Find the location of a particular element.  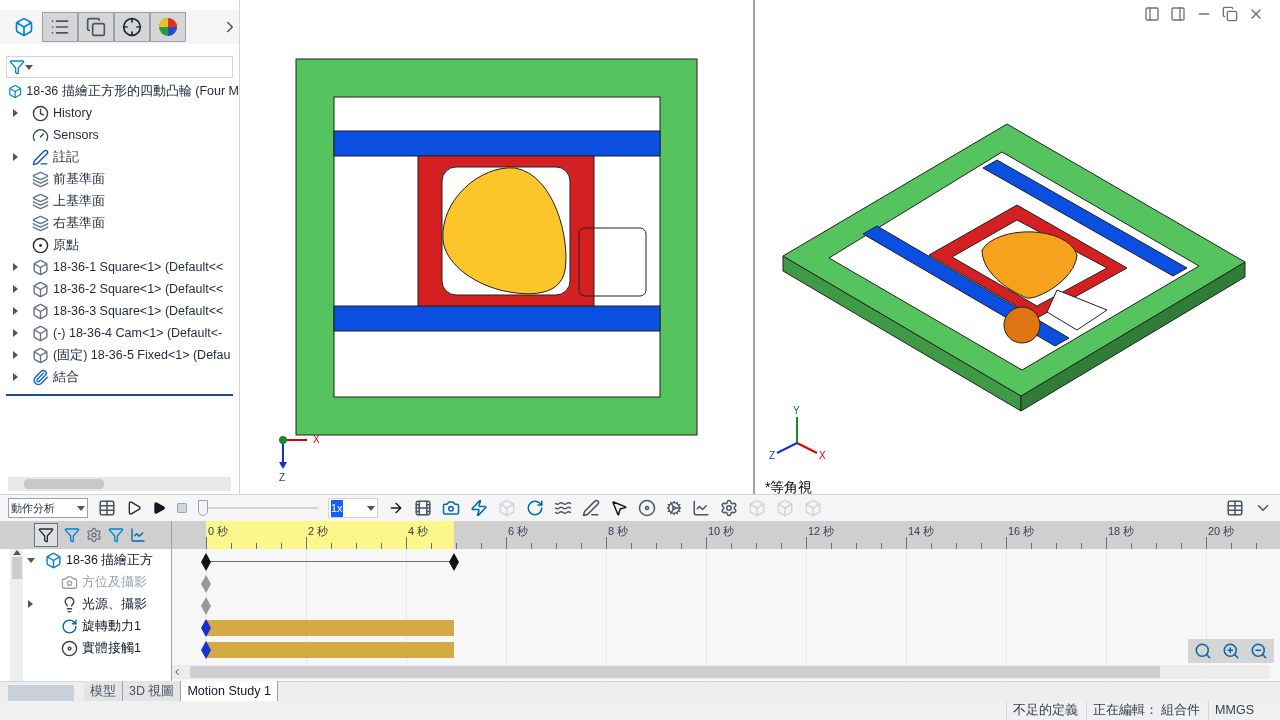

tree-item: 註記 is located at coordinates (66, 157).